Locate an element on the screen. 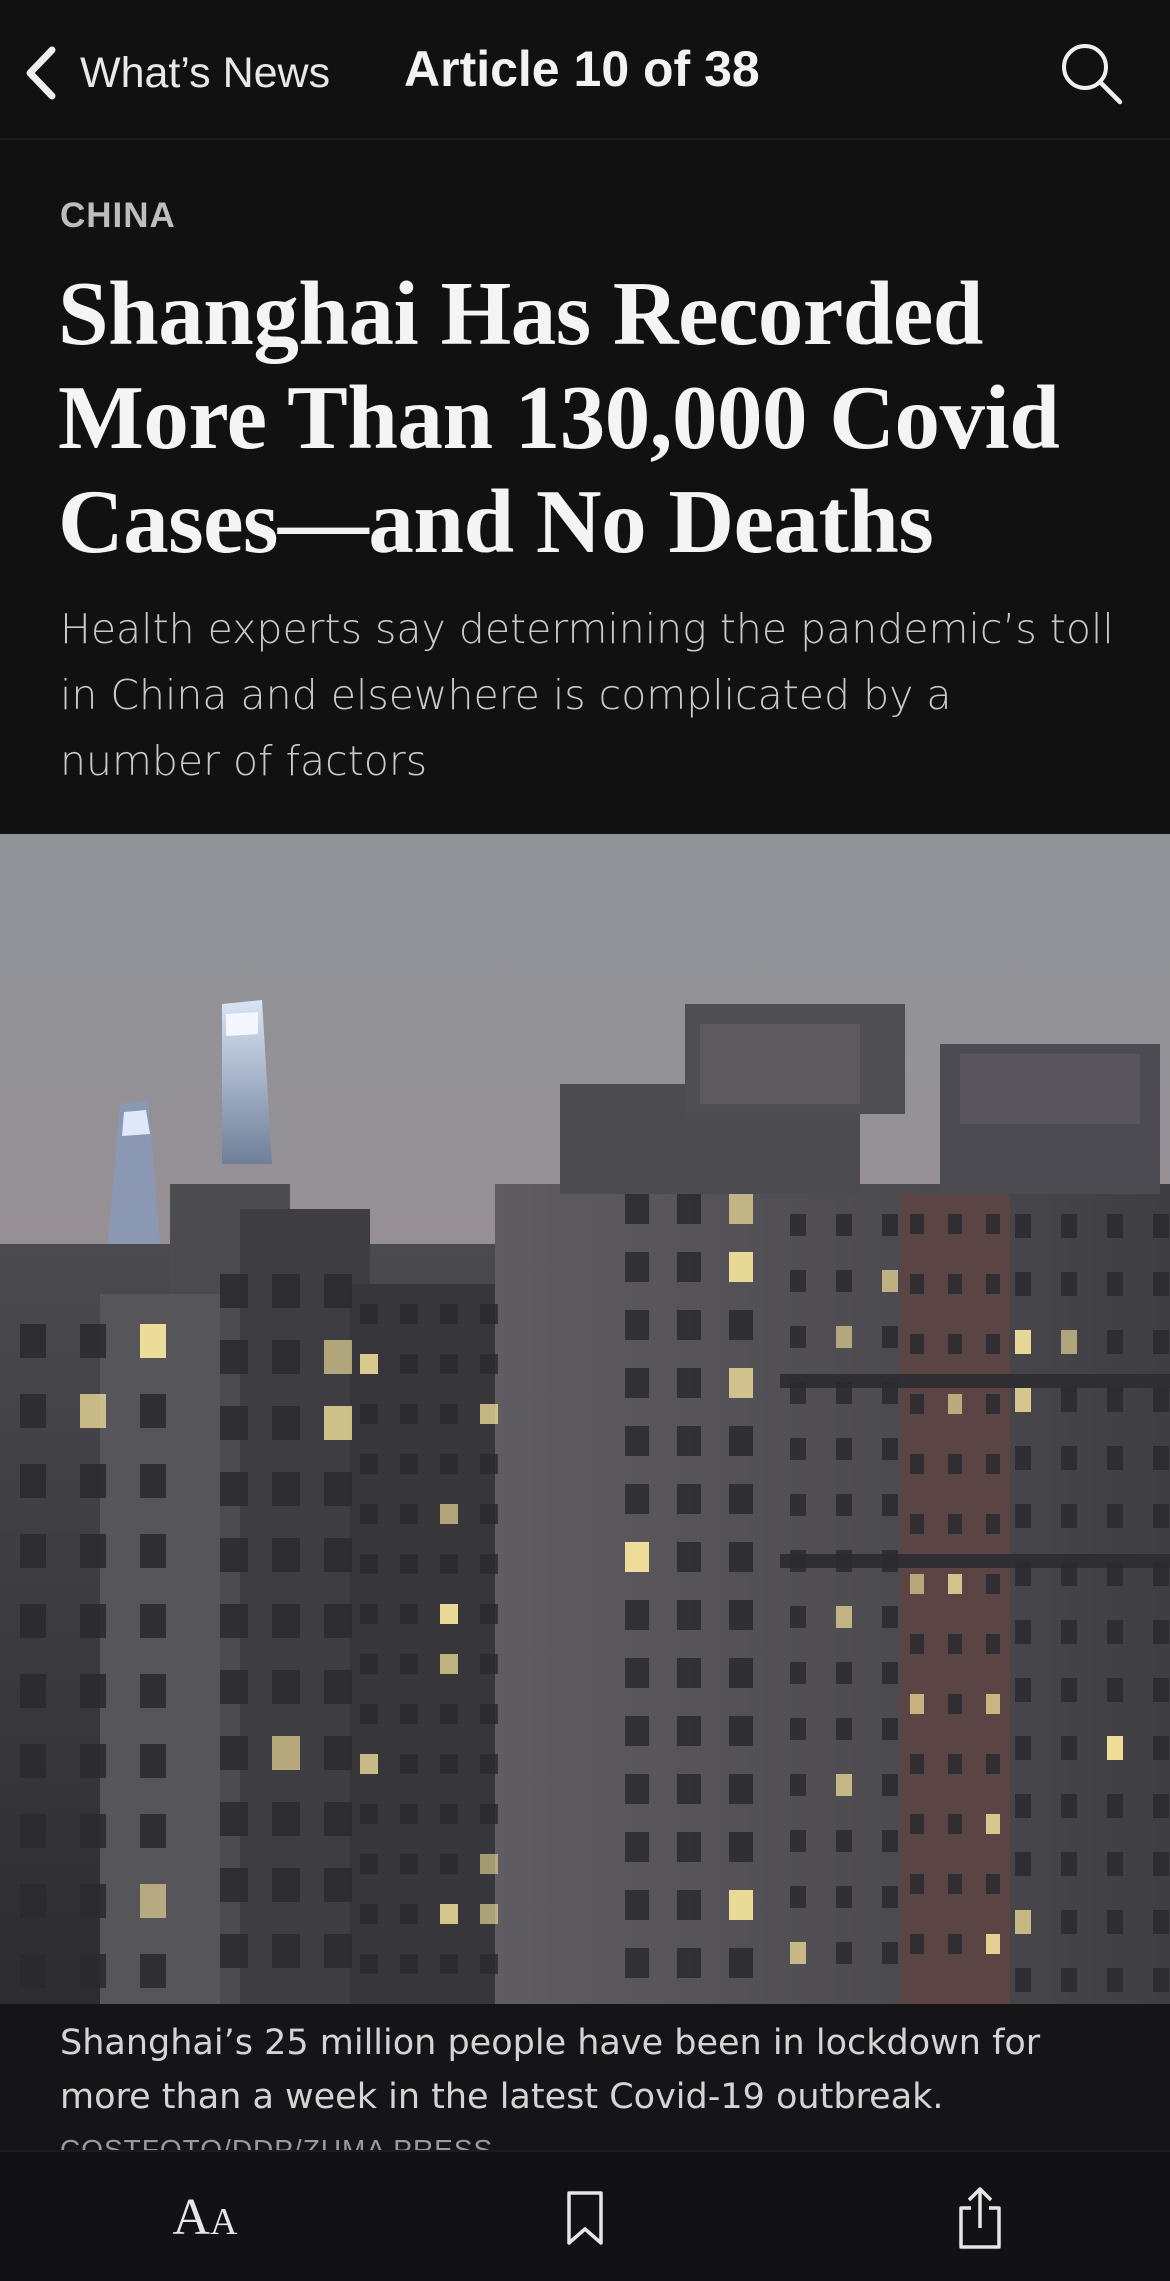 The image size is (1170, 2281). share-button is located at coordinates (980, 2216).